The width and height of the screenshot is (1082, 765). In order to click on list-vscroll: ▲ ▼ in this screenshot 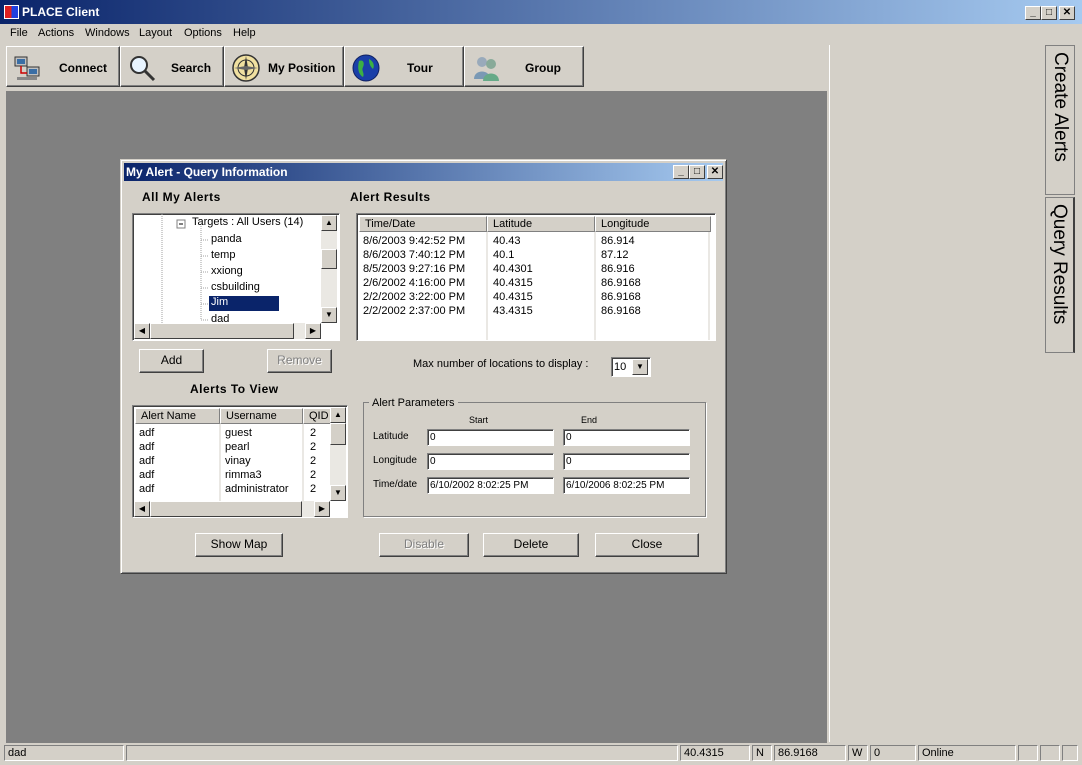, I will do `click(338, 454)`.